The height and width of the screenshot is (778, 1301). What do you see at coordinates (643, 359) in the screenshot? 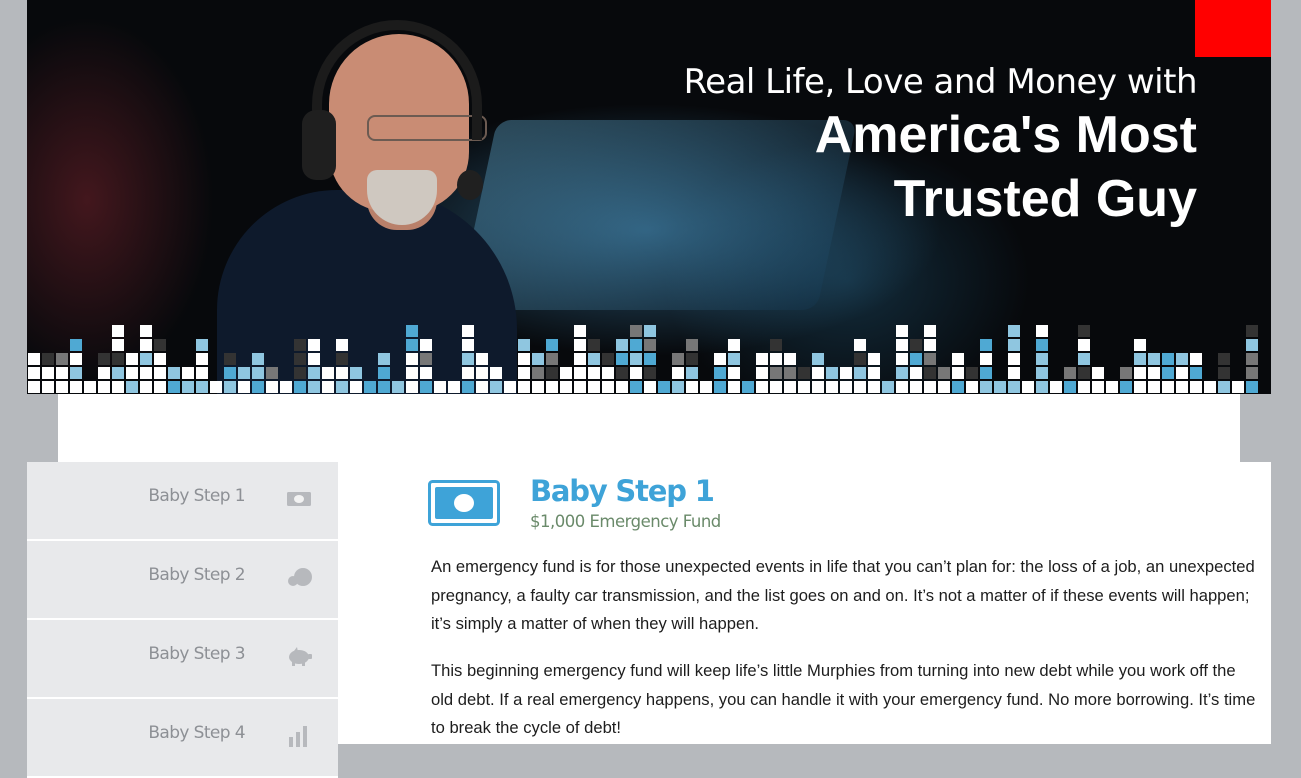
I see `equalizer-graphic` at bounding box center [643, 359].